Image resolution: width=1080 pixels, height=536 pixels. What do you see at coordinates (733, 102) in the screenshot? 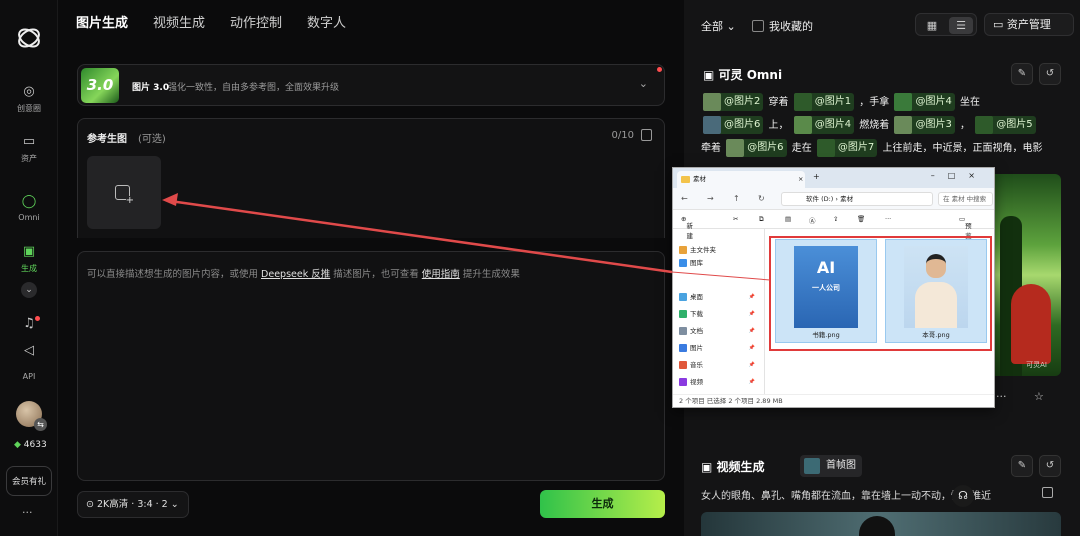
I see `image-reference-chip: @图片2` at bounding box center [733, 102].